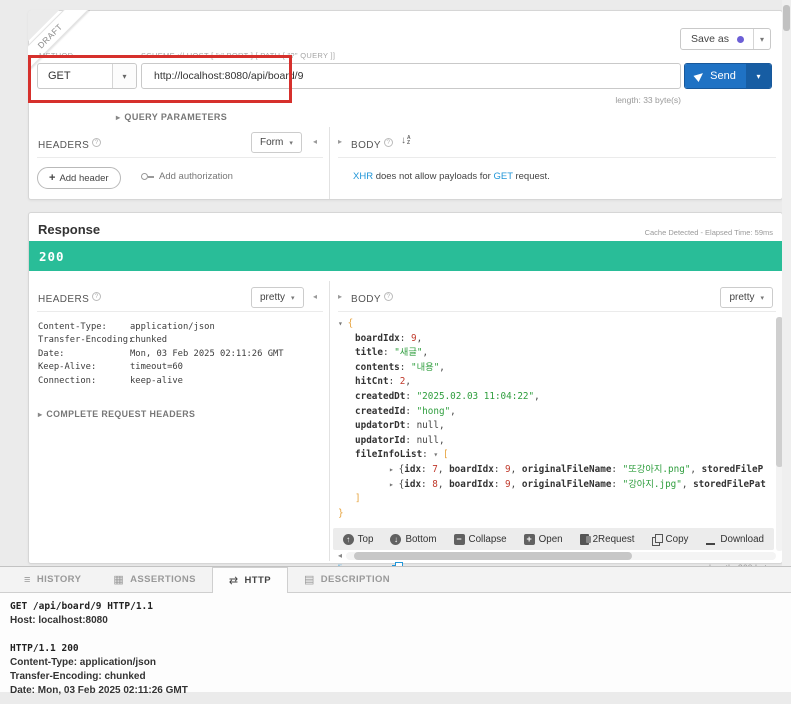 The width and height of the screenshot is (791, 704). I want to click on sort-letter-z: Z, so click(409, 142).